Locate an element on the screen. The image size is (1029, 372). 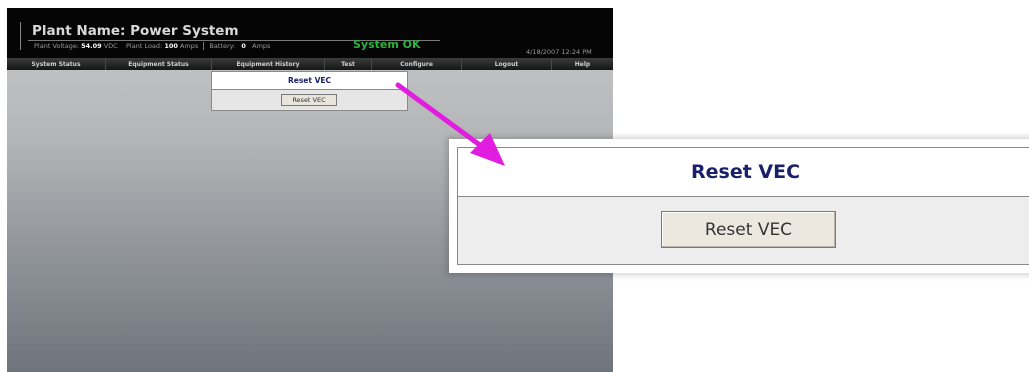
plant-voltage-label: Plant Voltage: is located at coordinates (57, 46).